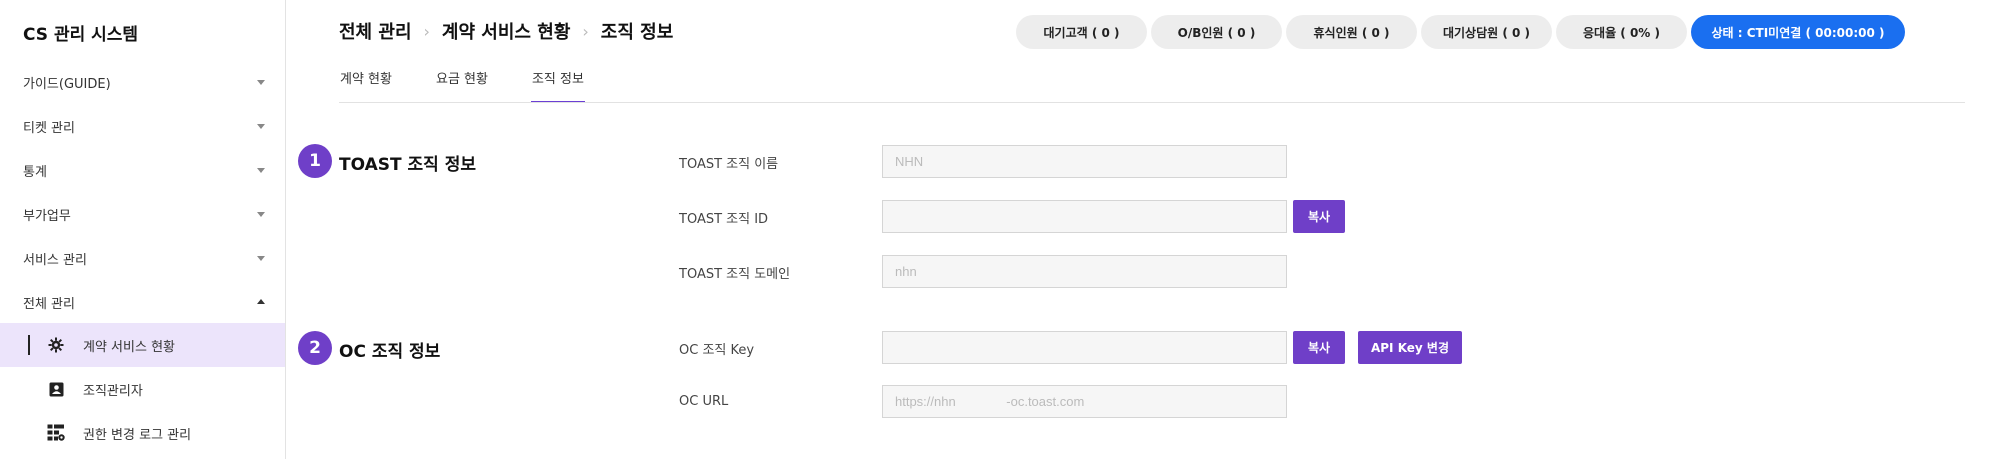 Image resolution: width=2000 pixels, height=459 pixels. What do you see at coordinates (142, 170) in the screenshot?
I see `menu-item-stats: 통계` at bounding box center [142, 170].